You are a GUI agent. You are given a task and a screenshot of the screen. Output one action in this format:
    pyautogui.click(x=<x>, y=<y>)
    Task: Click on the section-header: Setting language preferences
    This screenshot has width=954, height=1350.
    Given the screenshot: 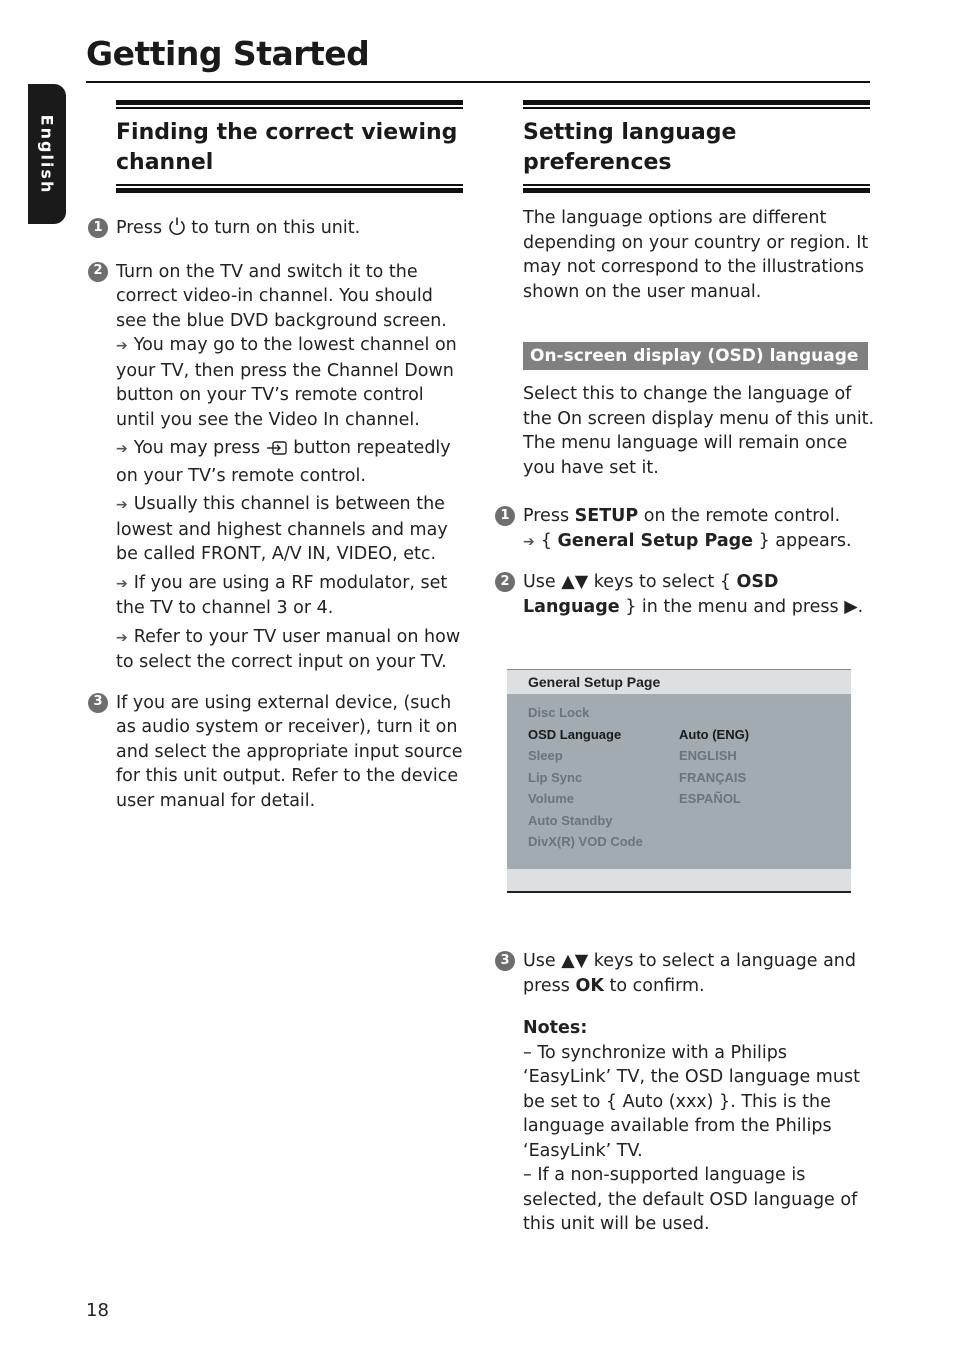 What is the action you would take?
    pyautogui.click(x=696, y=147)
    